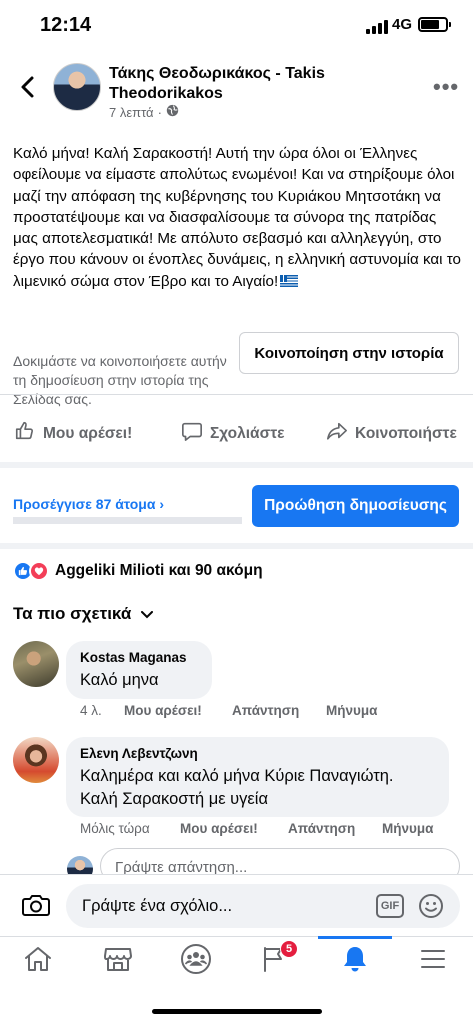 The width and height of the screenshot is (473, 1024). What do you see at coordinates (390, 906) in the screenshot?
I see `gif-icon: GIF` at bounding box center [390, 906].